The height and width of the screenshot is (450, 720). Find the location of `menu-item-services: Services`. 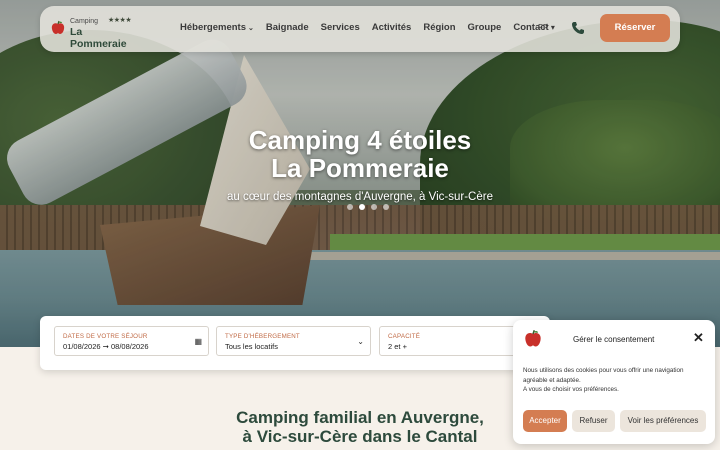

menu-item-services: Services is located at coordinates (340, 29).